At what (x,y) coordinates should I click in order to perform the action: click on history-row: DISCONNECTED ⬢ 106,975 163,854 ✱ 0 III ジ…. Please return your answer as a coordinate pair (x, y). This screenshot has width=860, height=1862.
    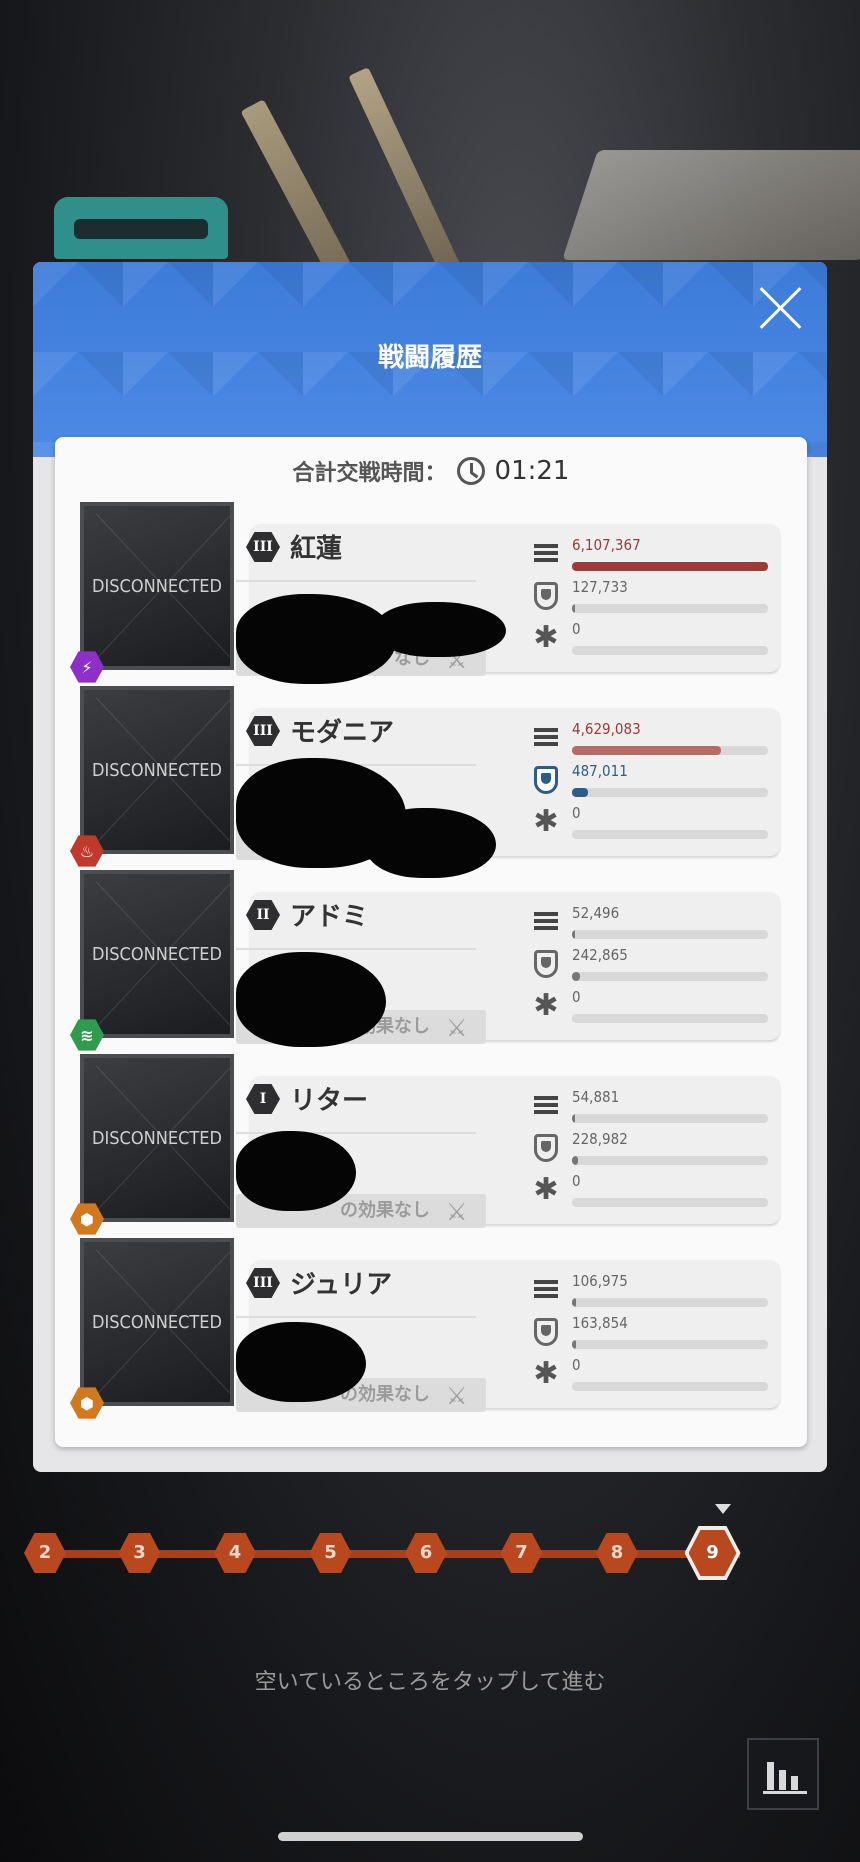
    Looking at the image, I should click on (431, 1328).